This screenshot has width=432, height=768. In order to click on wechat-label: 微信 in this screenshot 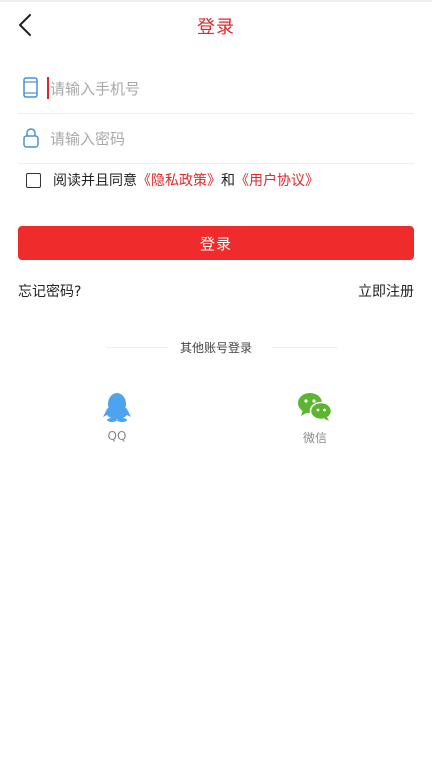, I will do `click(314, 438)`.